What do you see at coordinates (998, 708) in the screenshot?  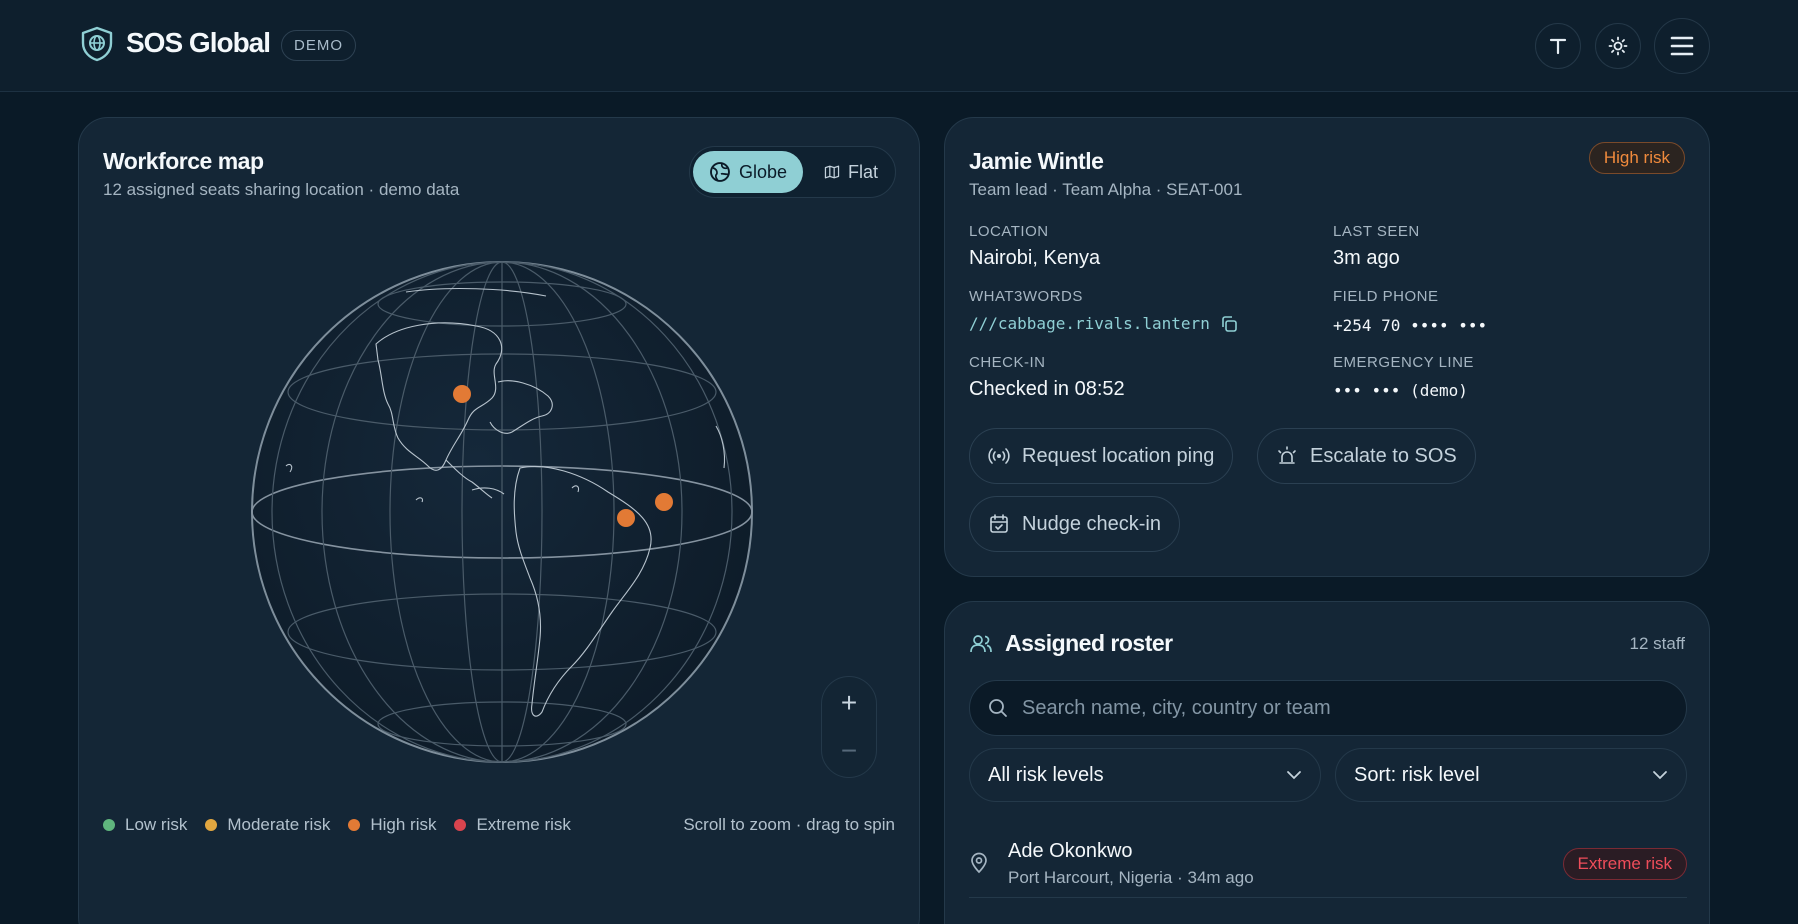 I see `search-icon` at bounding box center [998, 708].